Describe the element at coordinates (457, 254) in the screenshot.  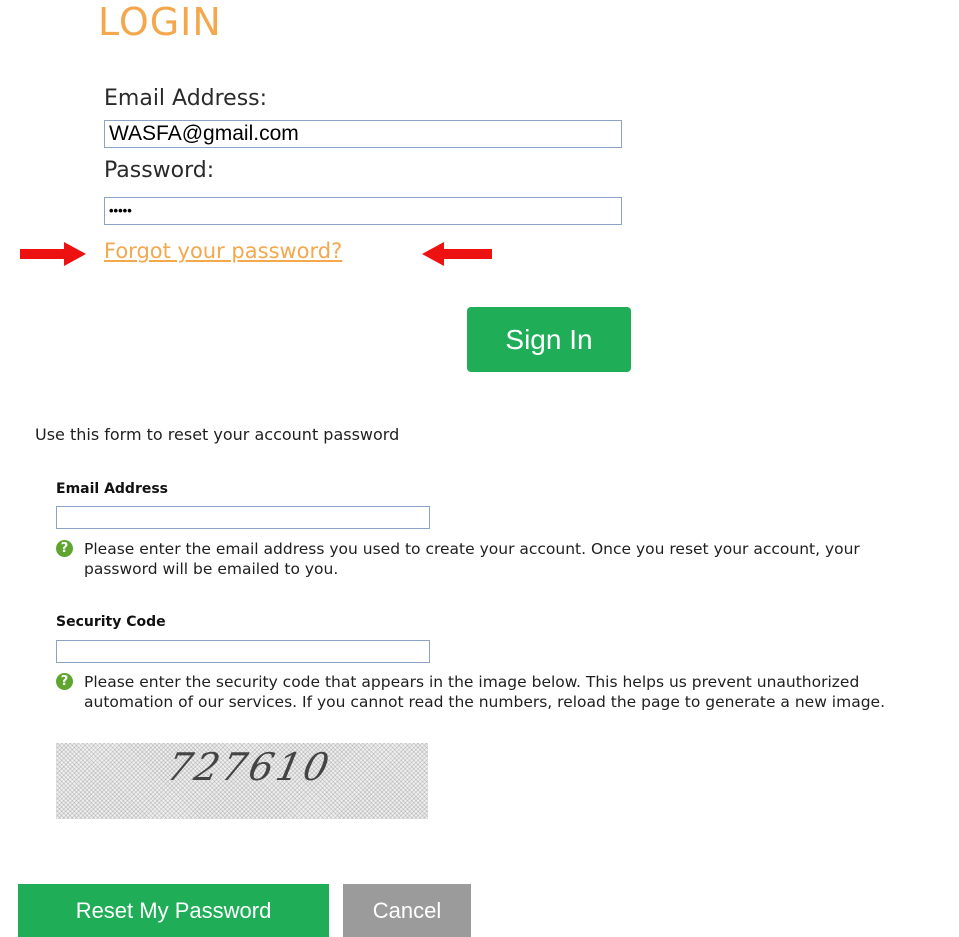
I see `arrow-left-icon` at that location.